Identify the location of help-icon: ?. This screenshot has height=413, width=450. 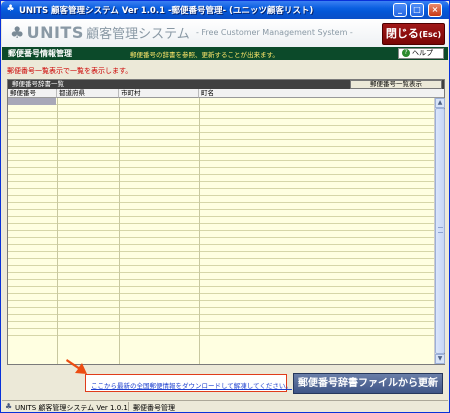
(406, 53).